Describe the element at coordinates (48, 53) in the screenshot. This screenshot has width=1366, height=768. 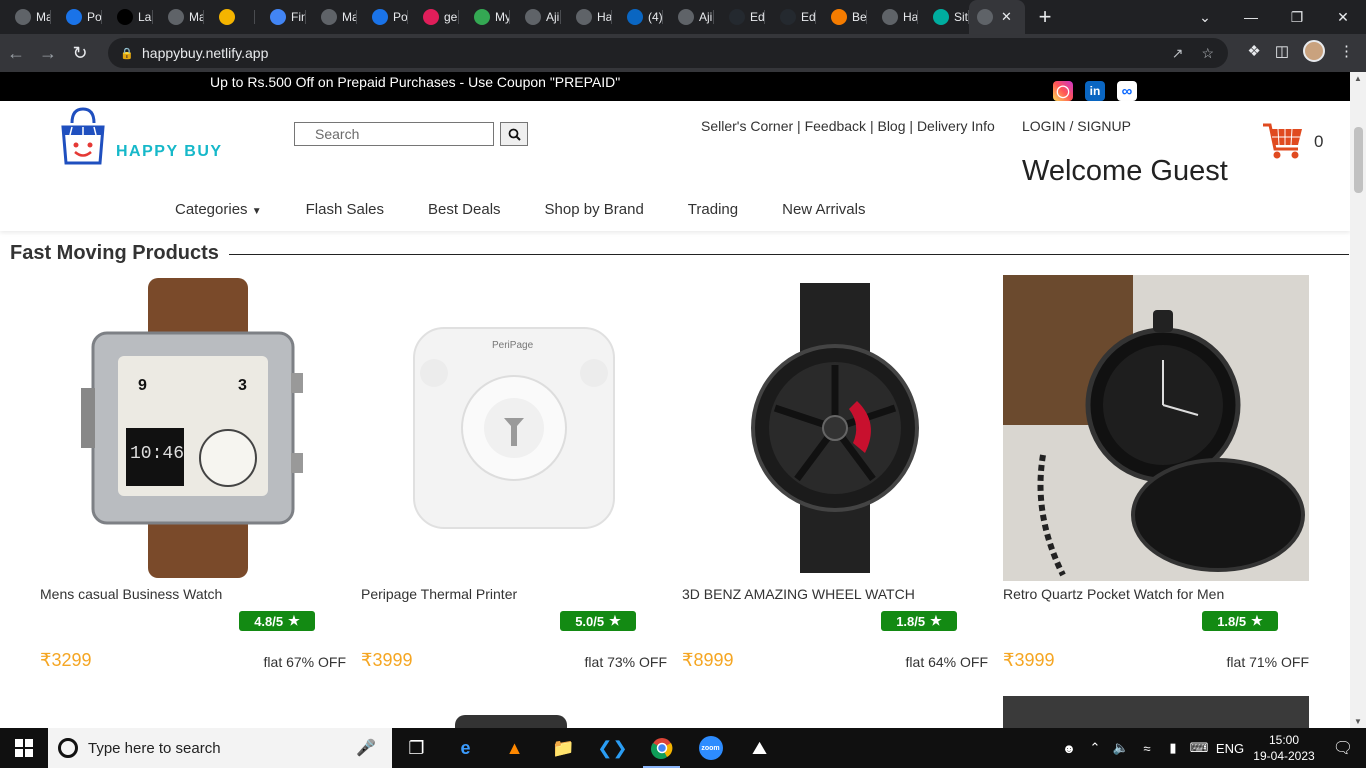
I see `forward-button: →` at that location.